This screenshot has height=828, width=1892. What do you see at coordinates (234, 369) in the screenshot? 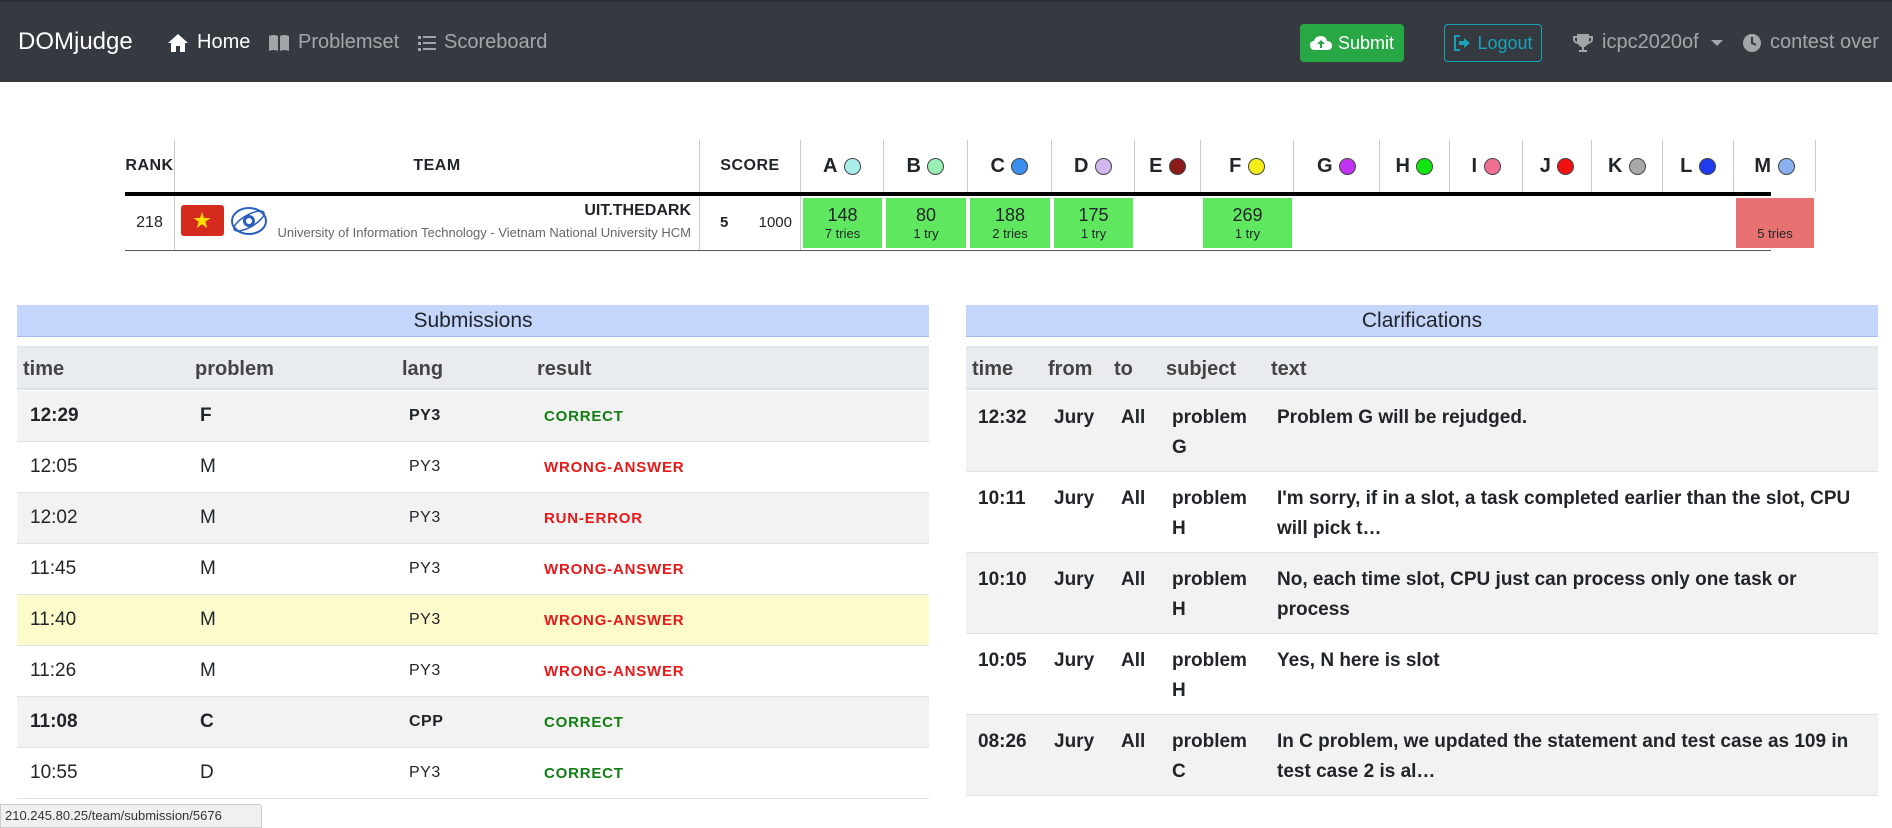
I see `col-problem: problem` at bounding box center [234, 369].